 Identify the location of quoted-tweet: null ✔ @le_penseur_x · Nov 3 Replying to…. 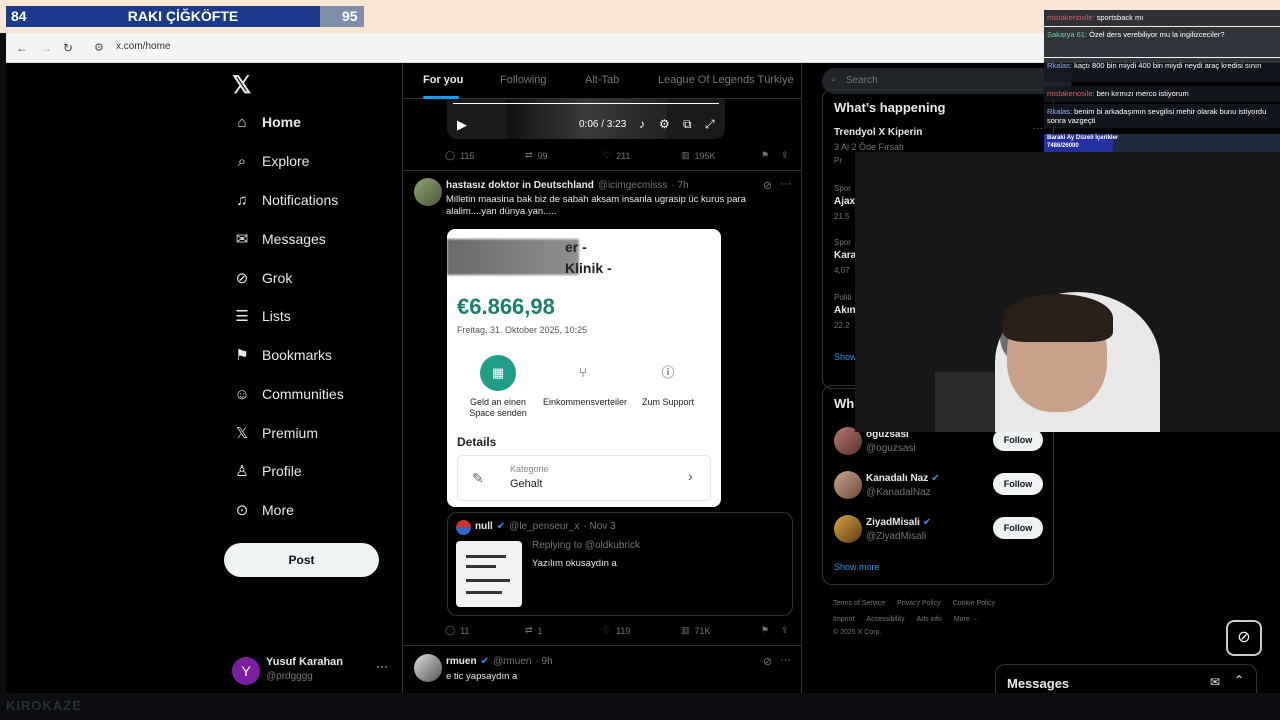
(620, 564).